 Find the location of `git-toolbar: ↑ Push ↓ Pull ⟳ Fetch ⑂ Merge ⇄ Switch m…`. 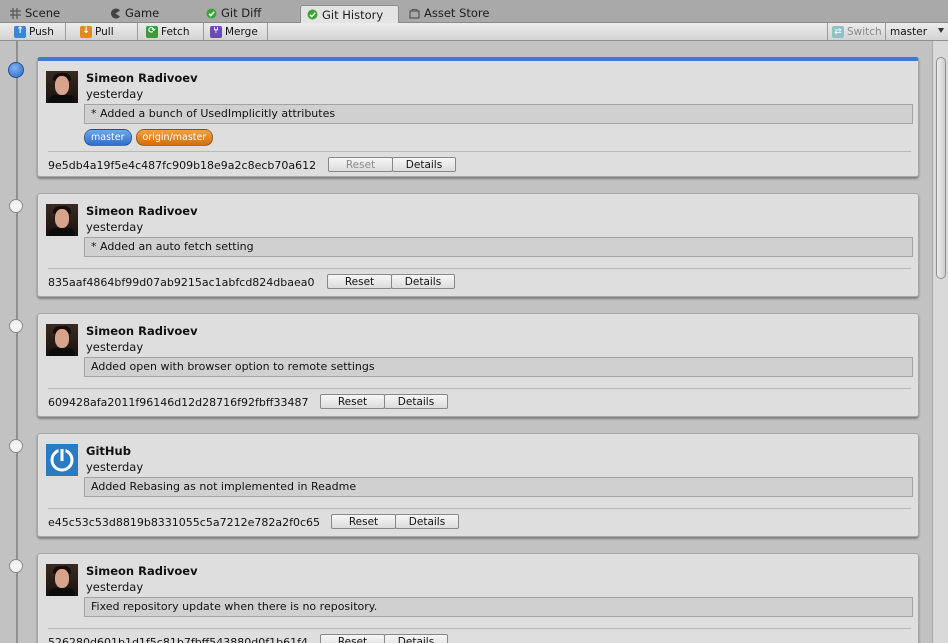

git-toolbar: ↑ Push ↓ Pull ⟳ Fetch ⑂ Merge ⇄ Switch m… is located at coordinates (474, 32).